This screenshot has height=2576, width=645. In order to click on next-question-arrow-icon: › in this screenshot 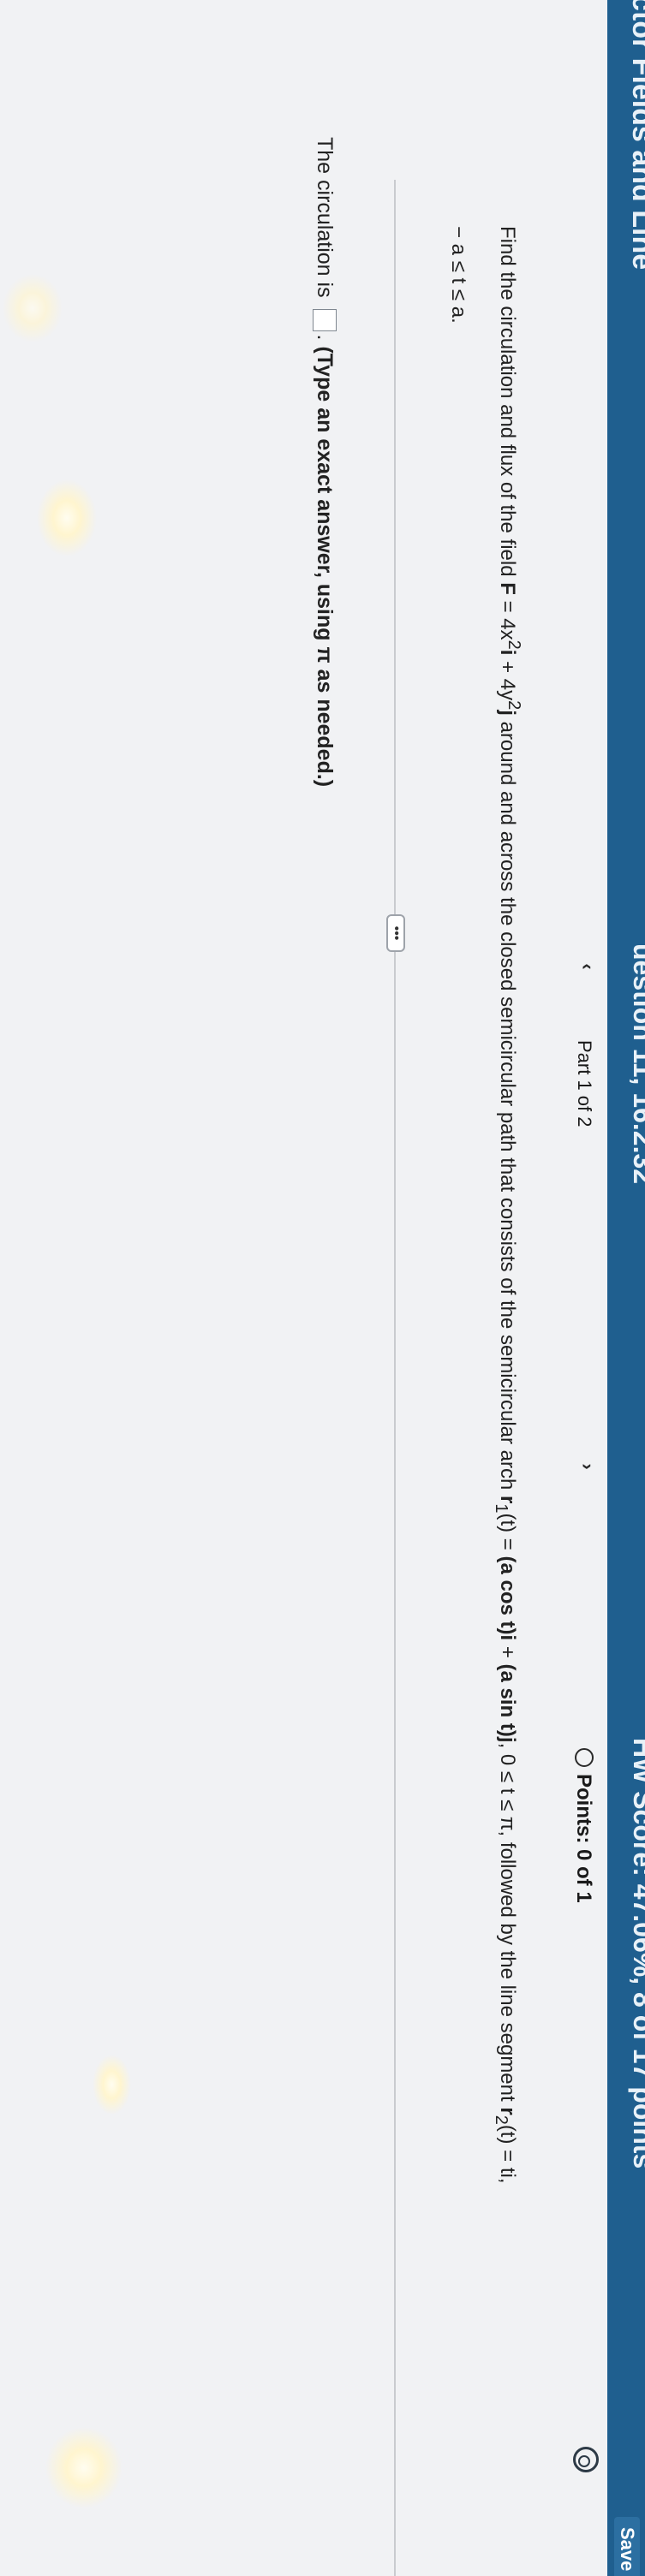, I will do `click(588, 1467)`.